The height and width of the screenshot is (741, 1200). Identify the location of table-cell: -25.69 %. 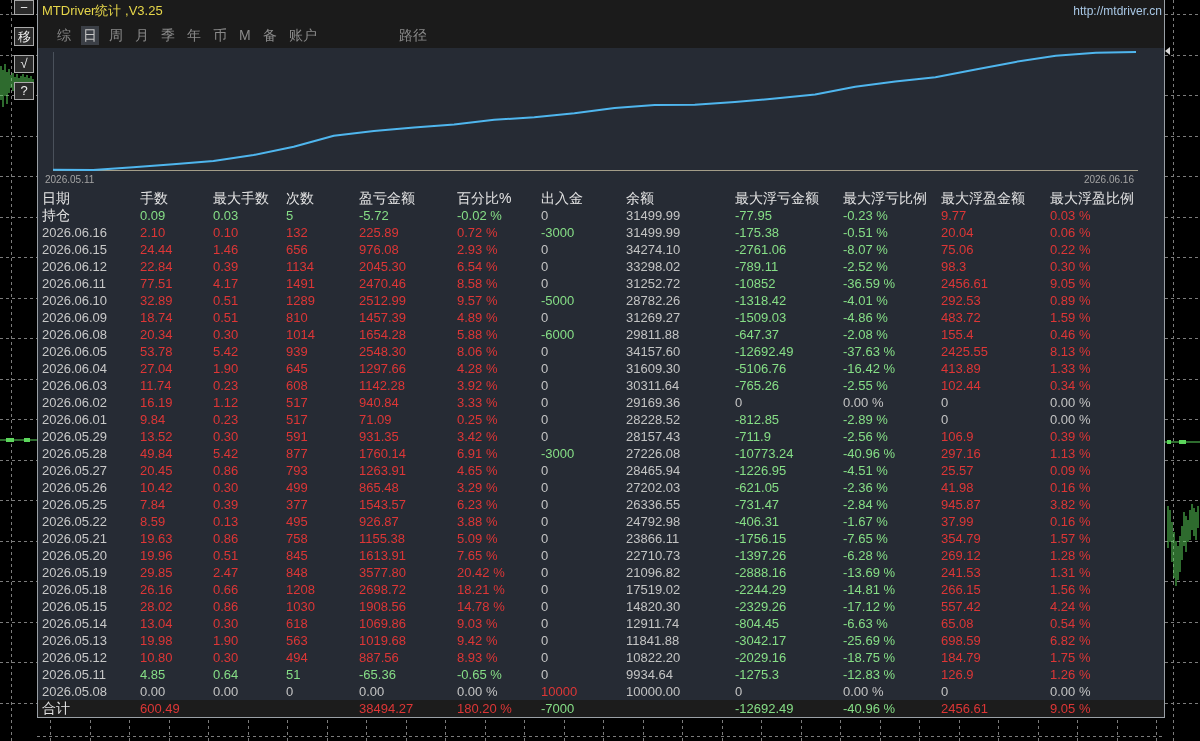
(869, 640).